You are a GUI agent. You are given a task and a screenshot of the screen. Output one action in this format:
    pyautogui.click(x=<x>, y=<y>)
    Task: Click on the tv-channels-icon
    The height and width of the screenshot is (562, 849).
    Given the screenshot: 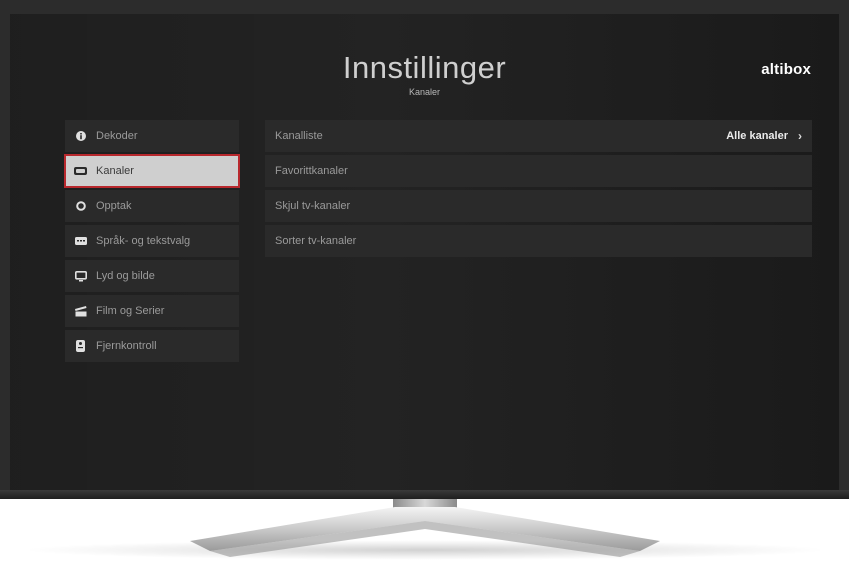 What is the action you would take?
    pyautogui.click(x=80, y=171)
    